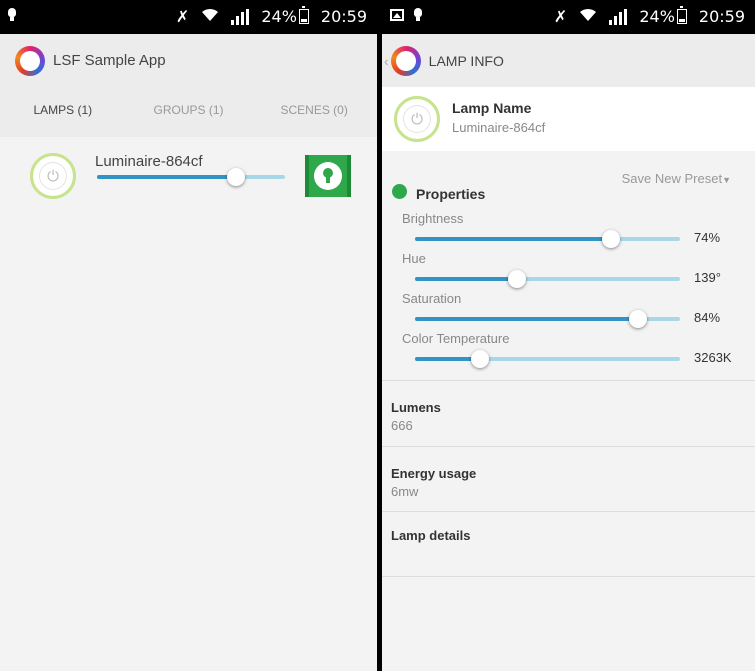 This screenshot has width=755, height=671. I want to click on properties-title: Properties, so click(451, 194).